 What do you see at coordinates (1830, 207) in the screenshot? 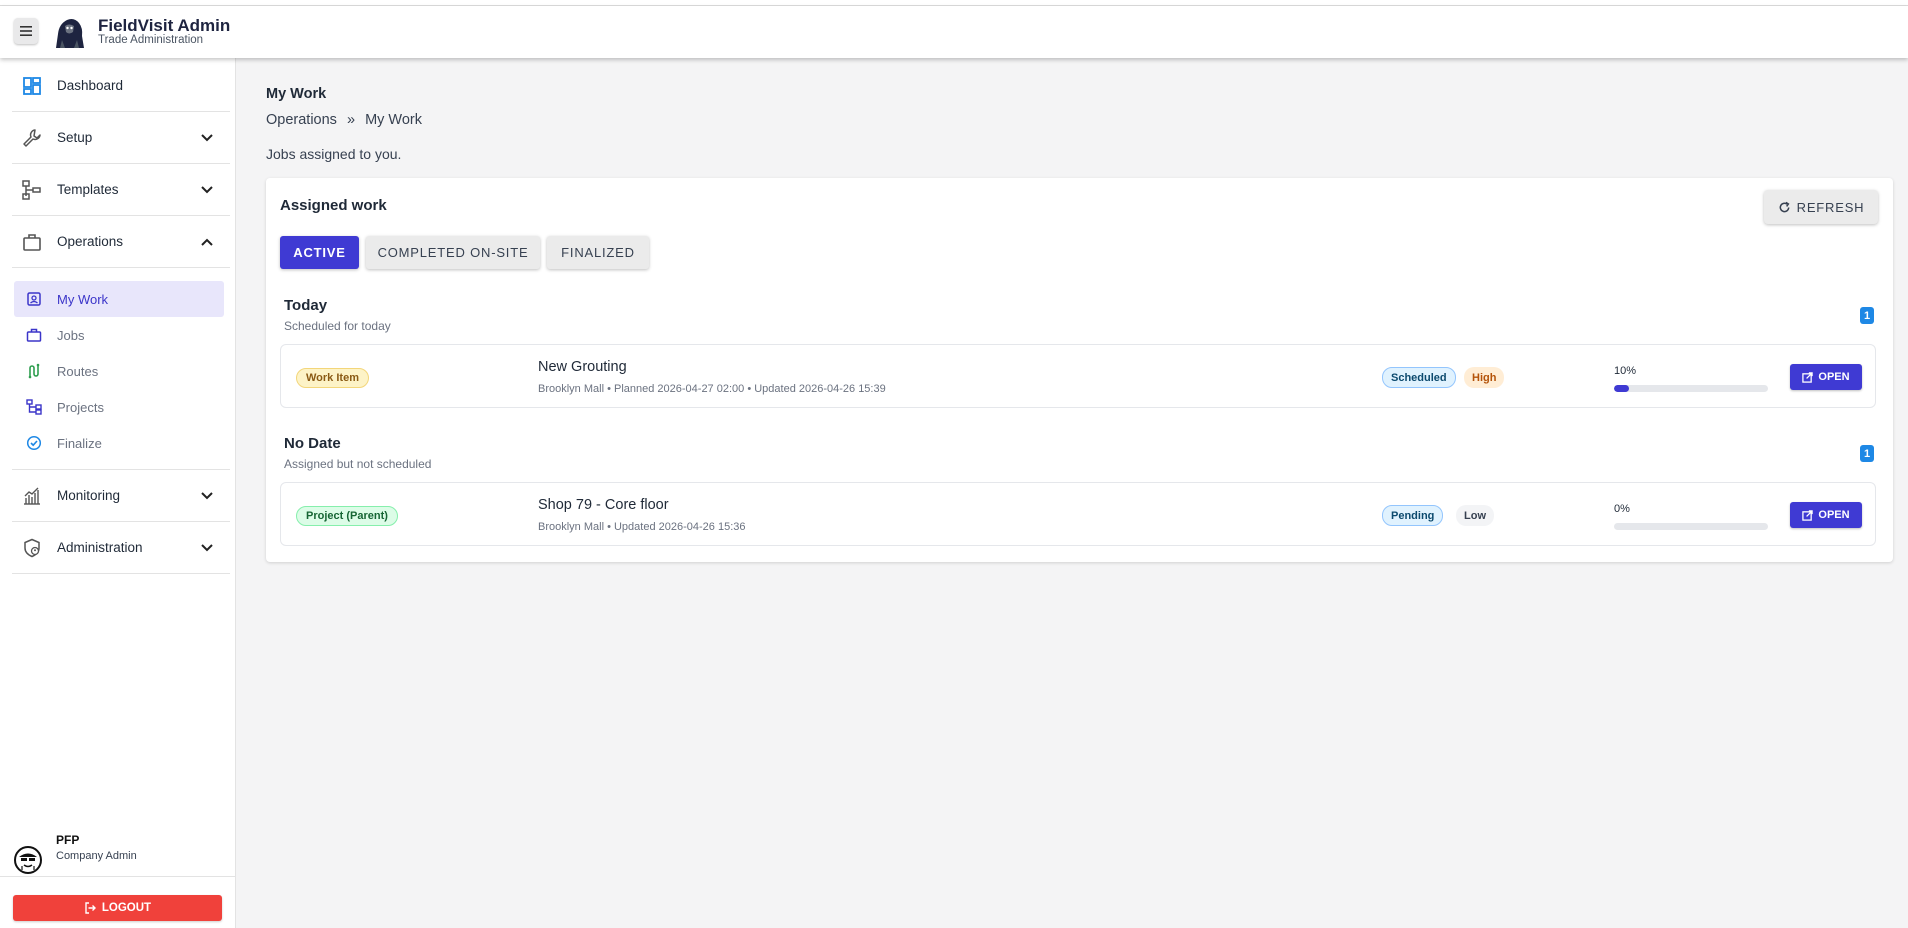
I see `refresh-label: REFRESH` at bounding box center [1830, 207].